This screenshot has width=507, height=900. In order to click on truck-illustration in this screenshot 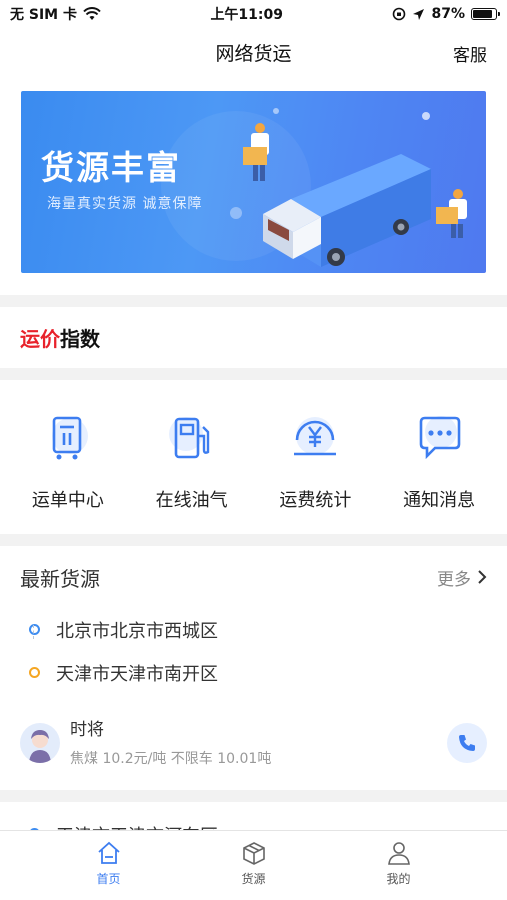, I will do `click(355, 195)`.